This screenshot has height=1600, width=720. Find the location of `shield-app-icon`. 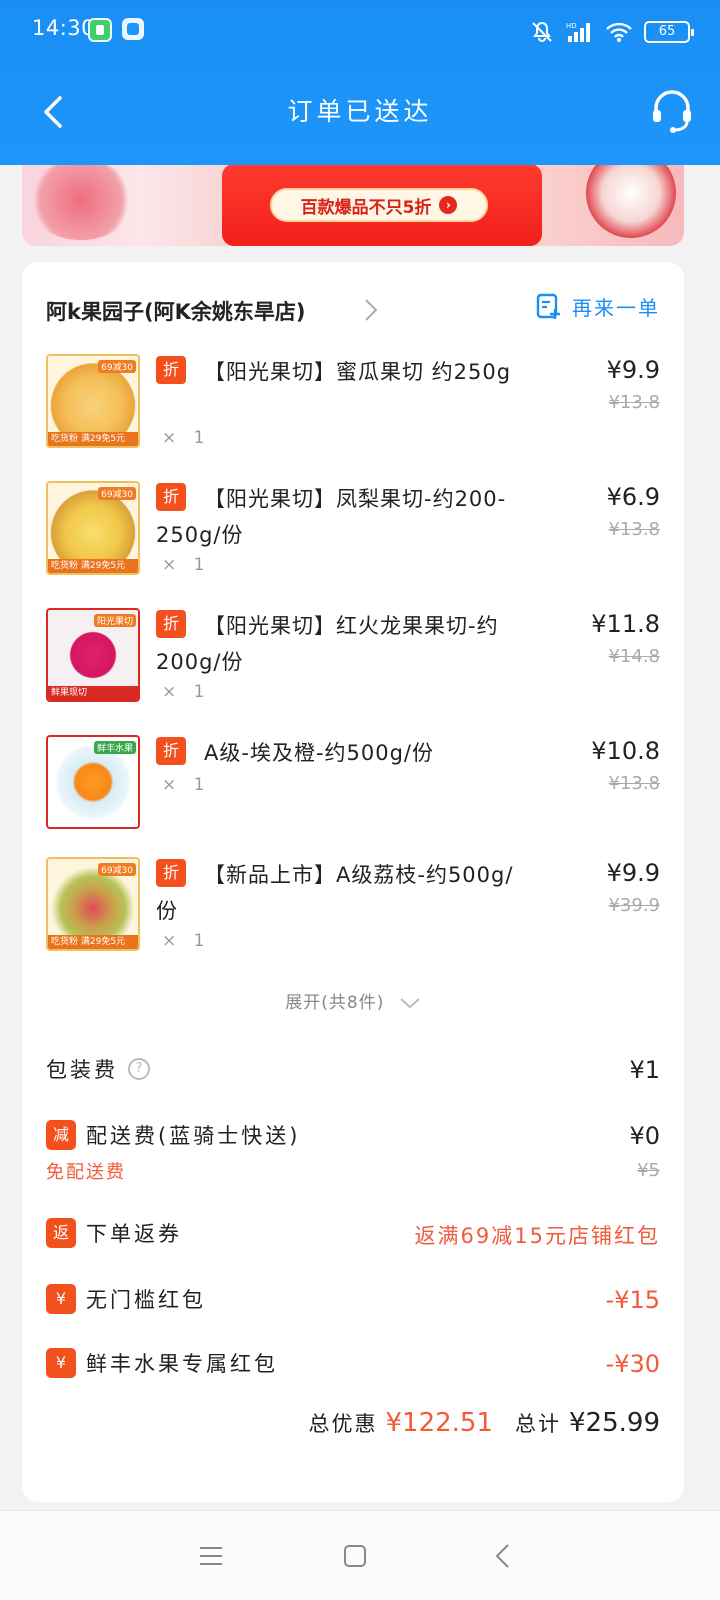

shield-app-icon is located at coordinates (100, 30).